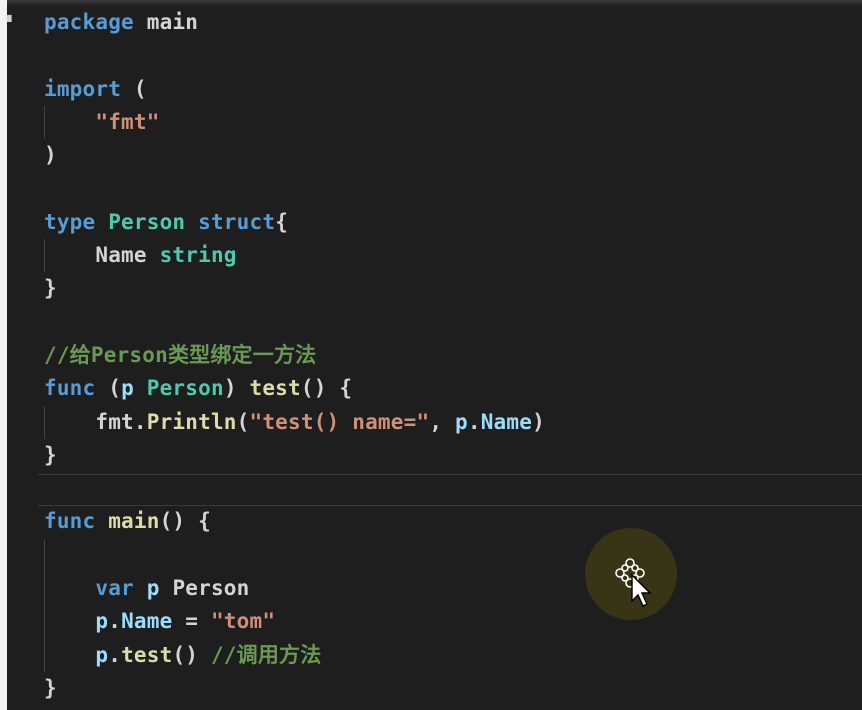  I want to click on window-edge, so click(3, 355).